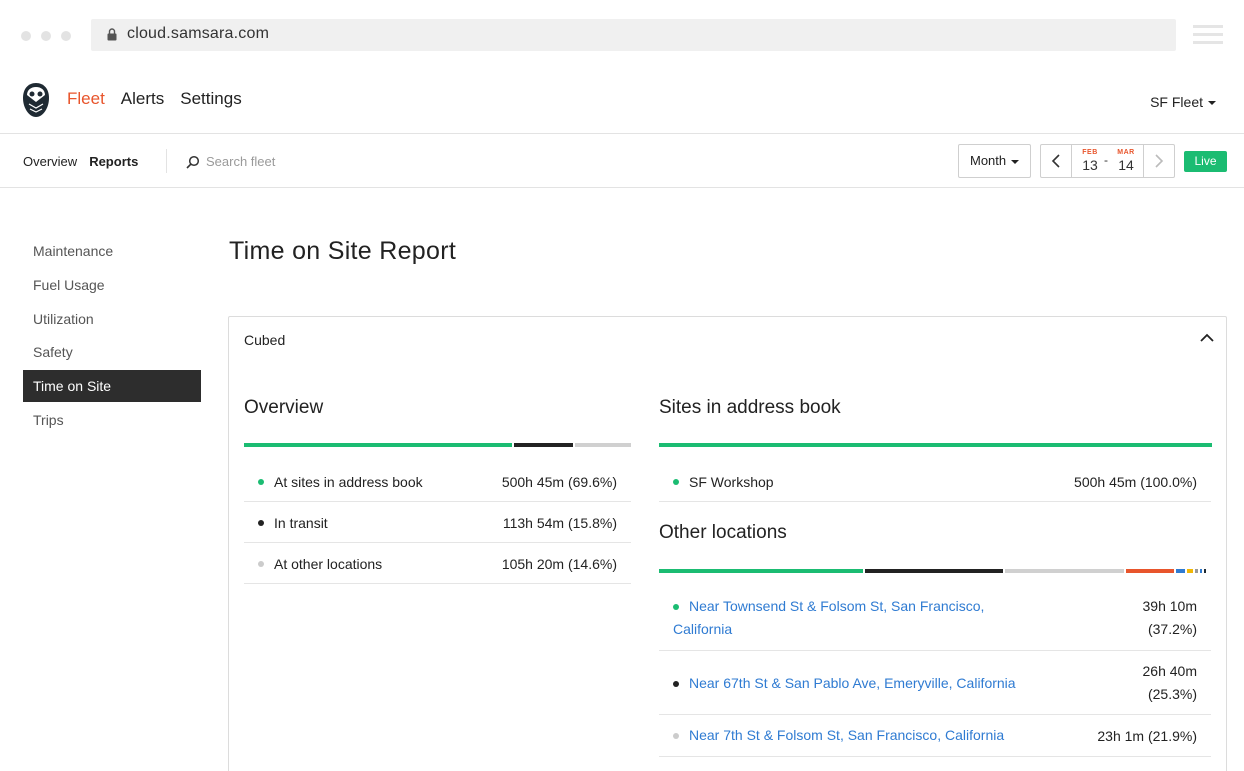 The width and height of the screenshot is (1244, 771). I want to click on end-date-month: MAR, so click(1126, 152).